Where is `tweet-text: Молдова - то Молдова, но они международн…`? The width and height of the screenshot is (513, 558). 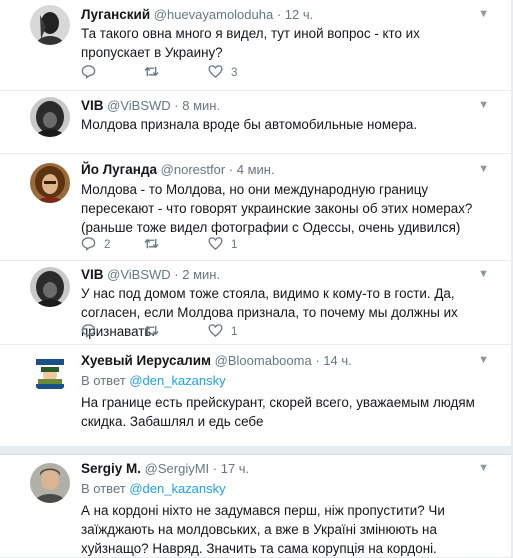 tweet-text: Молдова - то Молдова, но они международн… is located at coordinates (277, 208).